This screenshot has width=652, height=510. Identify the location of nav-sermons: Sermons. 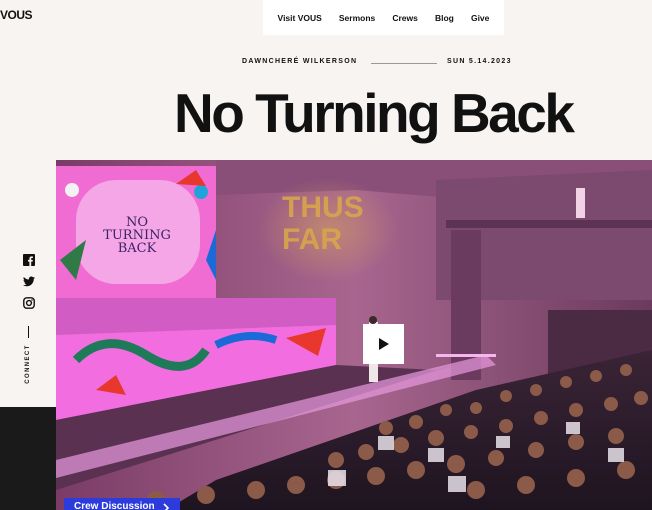
(357, 18).